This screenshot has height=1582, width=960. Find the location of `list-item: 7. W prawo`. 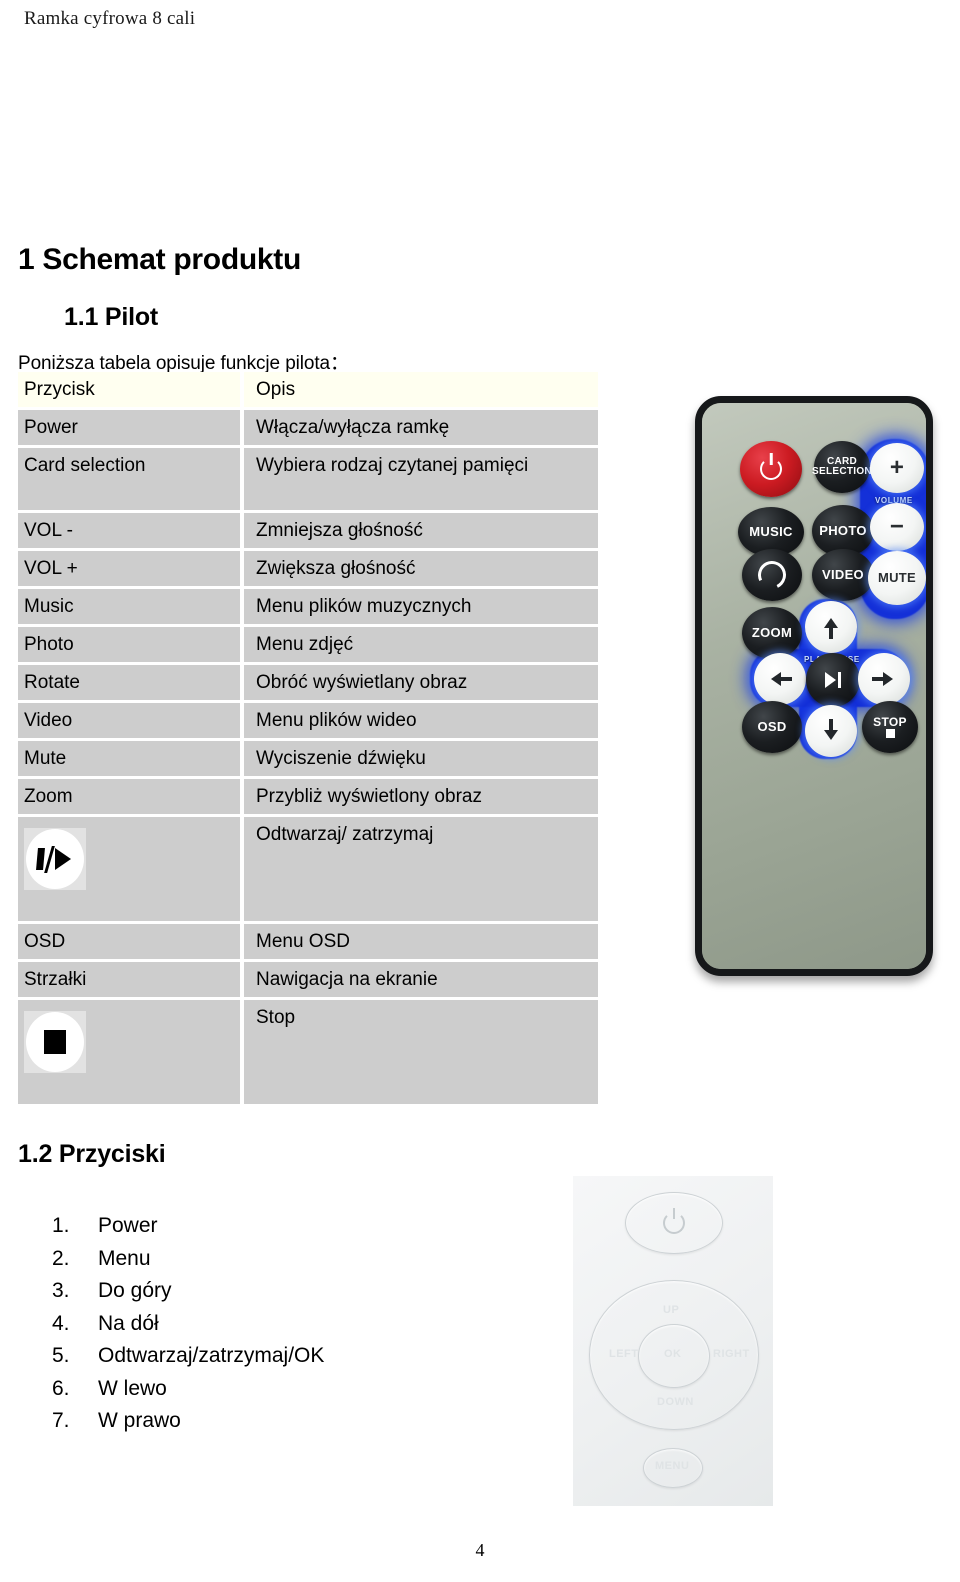

list-item: 7. W prawo is located at coordinates (262, 1421).